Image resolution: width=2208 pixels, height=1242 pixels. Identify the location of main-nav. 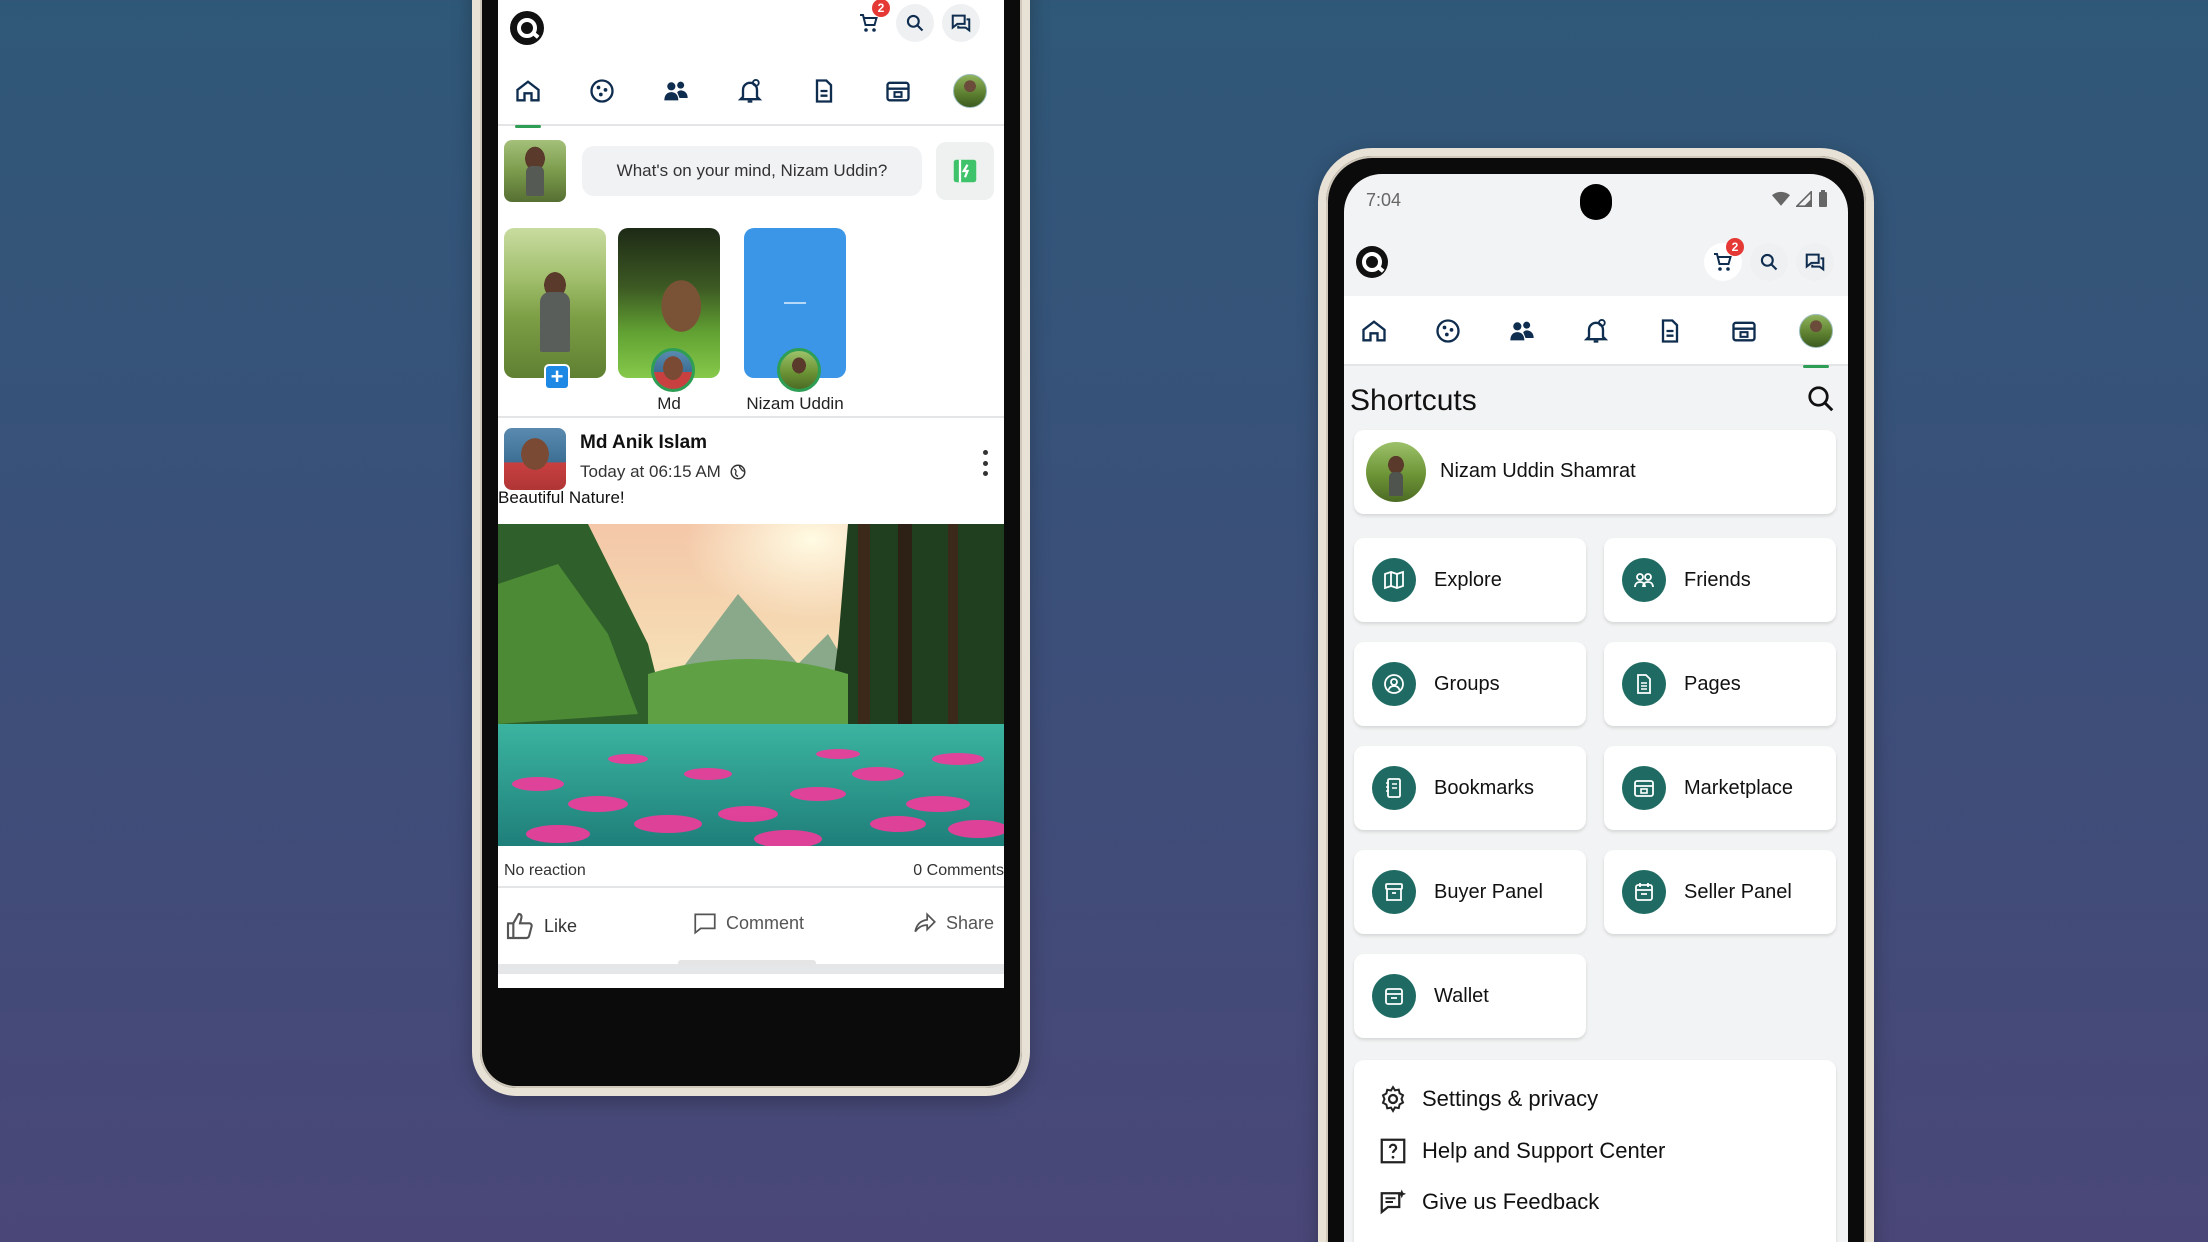
(1596, 332).